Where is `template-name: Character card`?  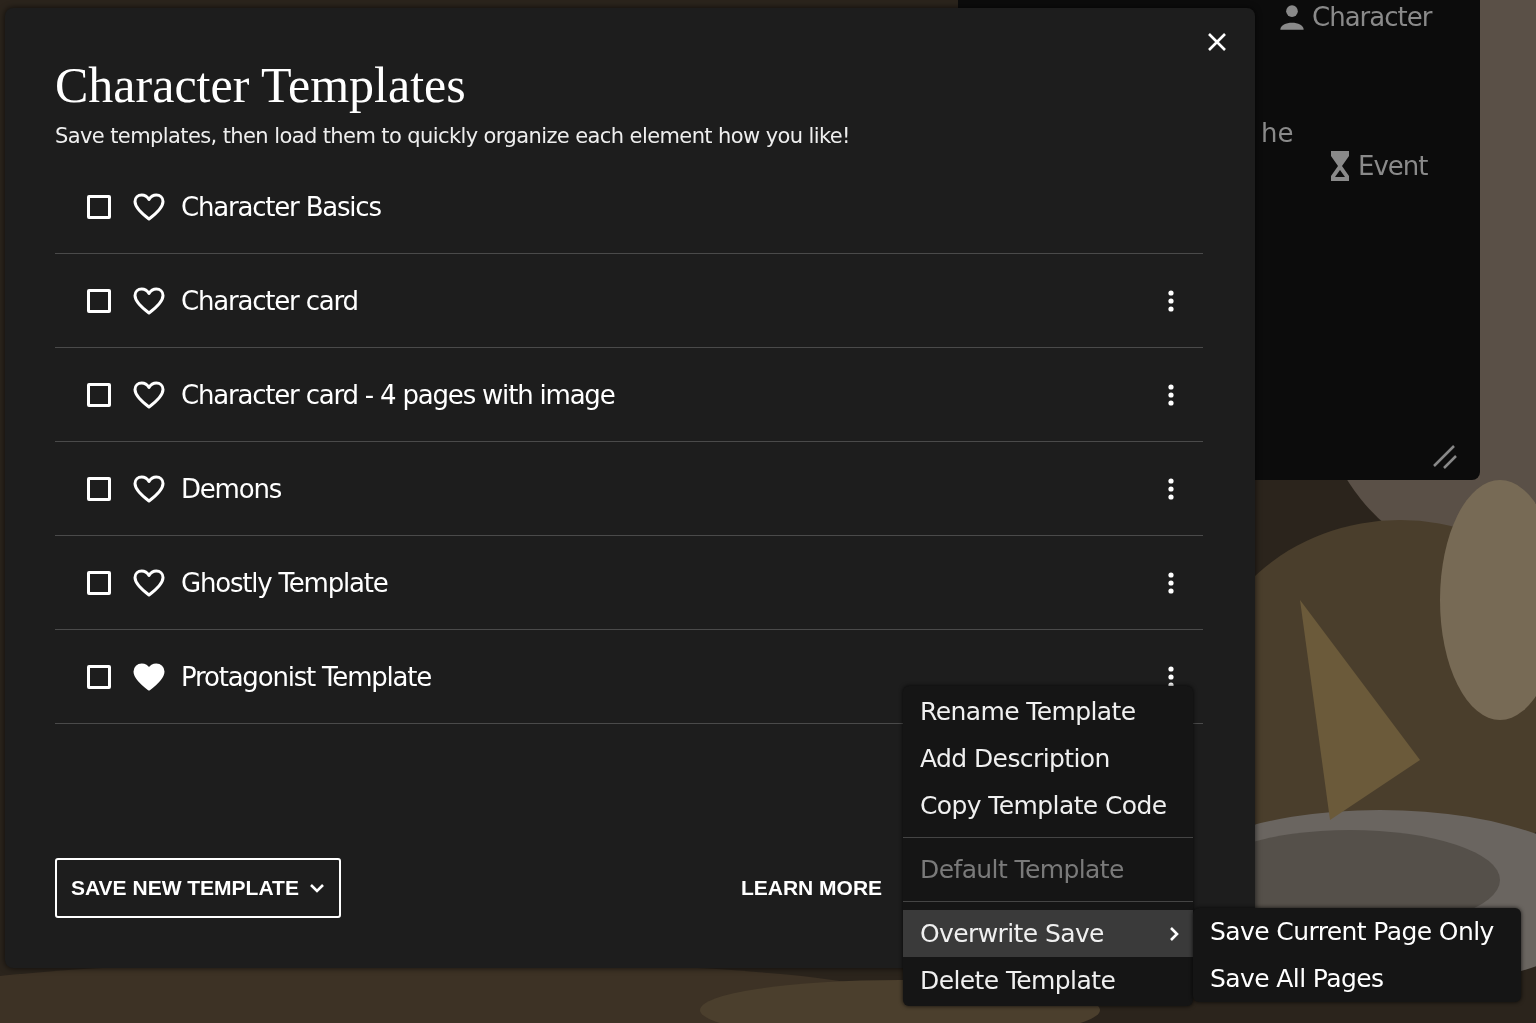
template-name: Character card is located at coordinates (269, 300).